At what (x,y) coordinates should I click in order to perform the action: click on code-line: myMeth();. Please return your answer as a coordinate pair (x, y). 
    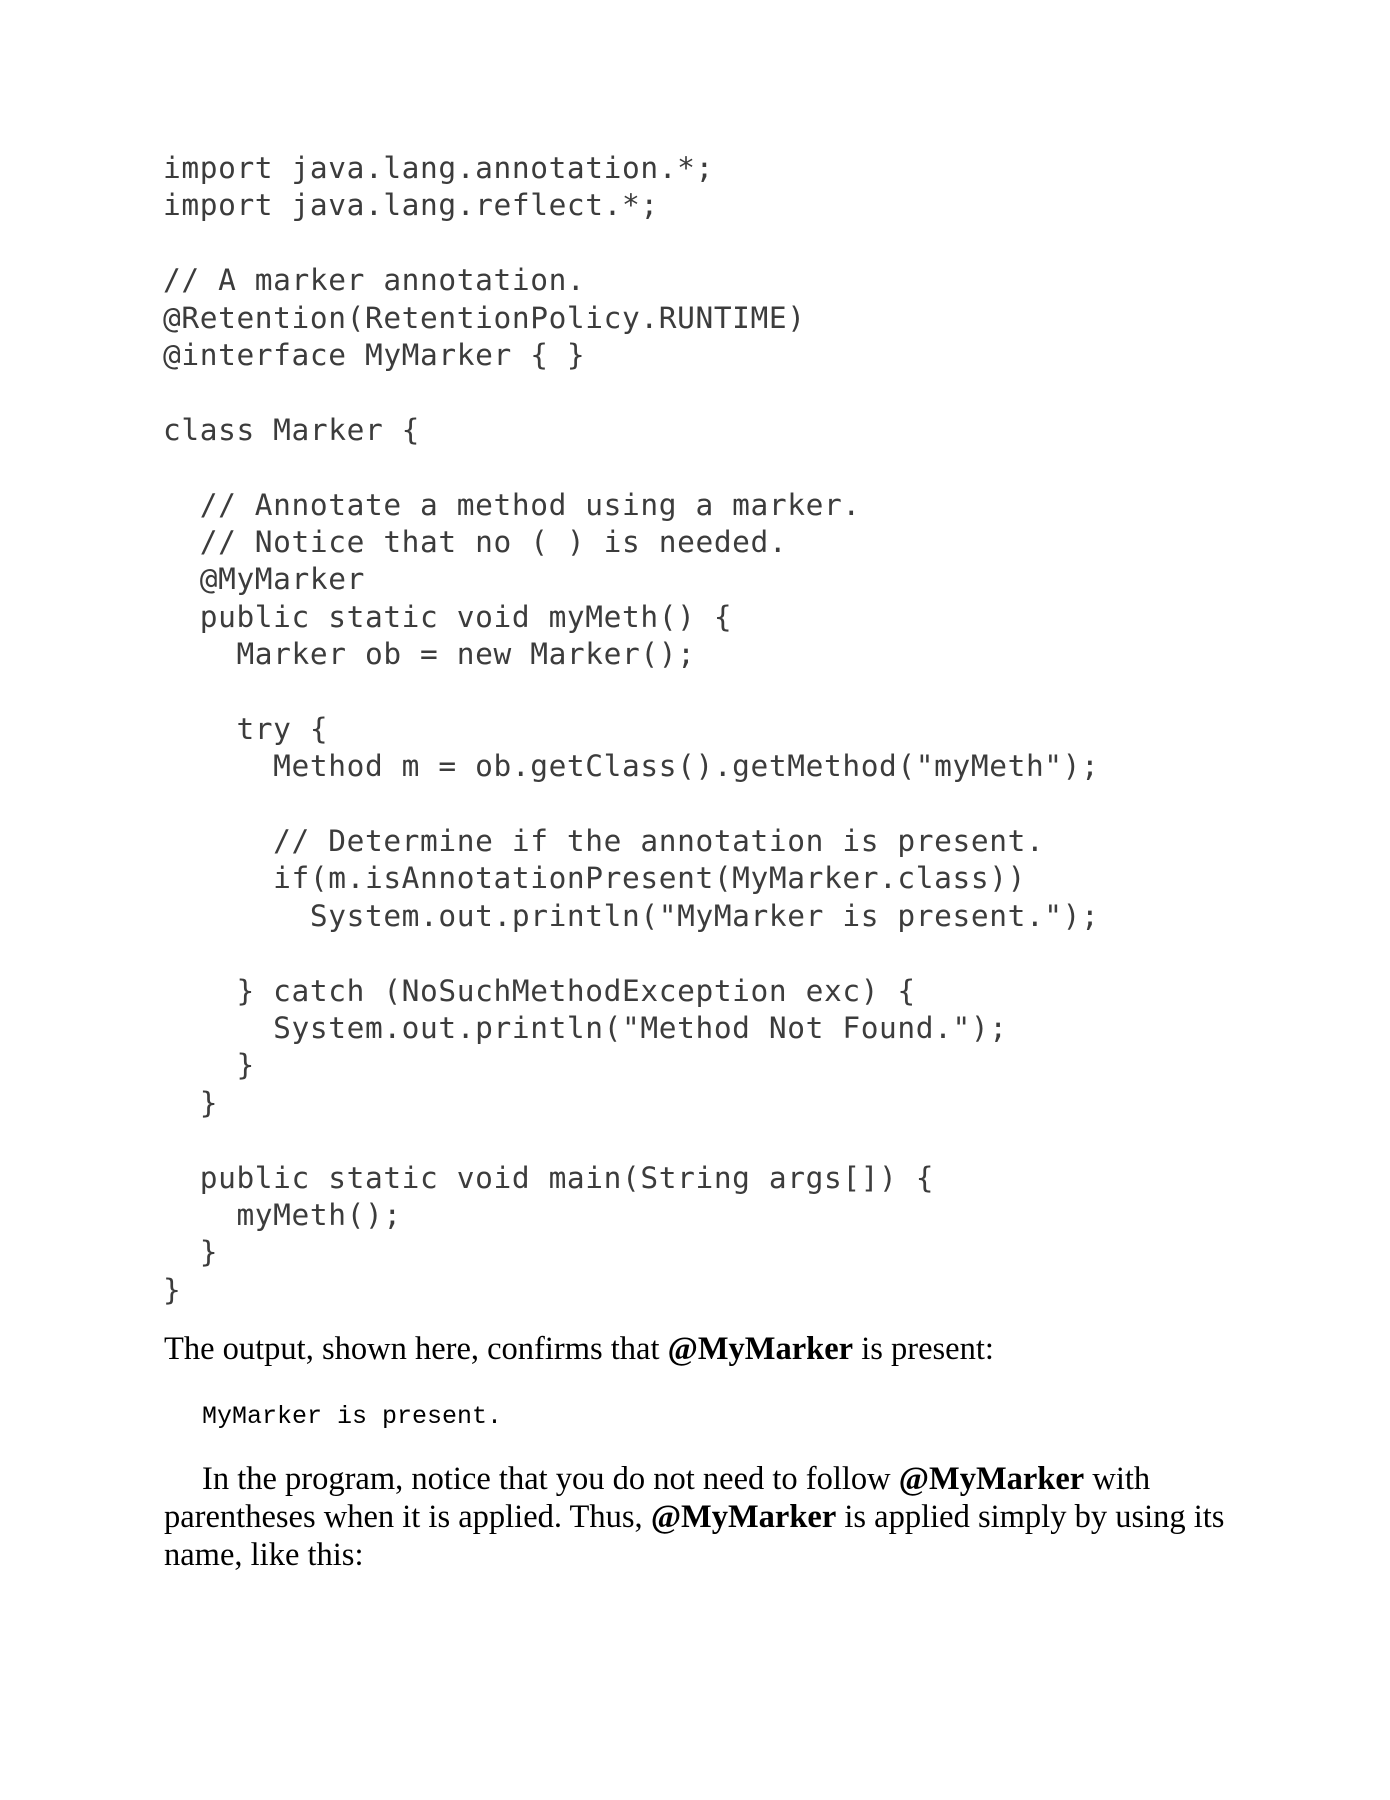
    Looking at the image, I should click on (282, 1214).